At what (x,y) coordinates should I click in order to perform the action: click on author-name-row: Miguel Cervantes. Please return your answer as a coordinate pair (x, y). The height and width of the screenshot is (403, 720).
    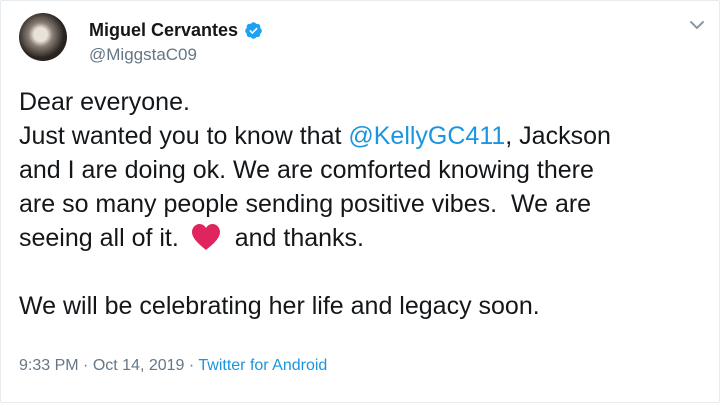
    Looking at the image, I should click on (176, 30).